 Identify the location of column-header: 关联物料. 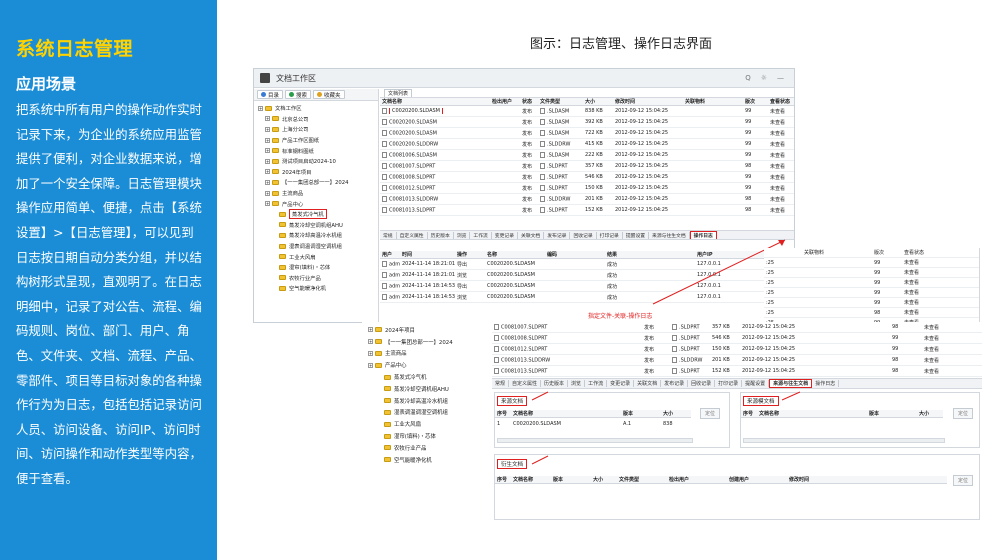
(713, 101).